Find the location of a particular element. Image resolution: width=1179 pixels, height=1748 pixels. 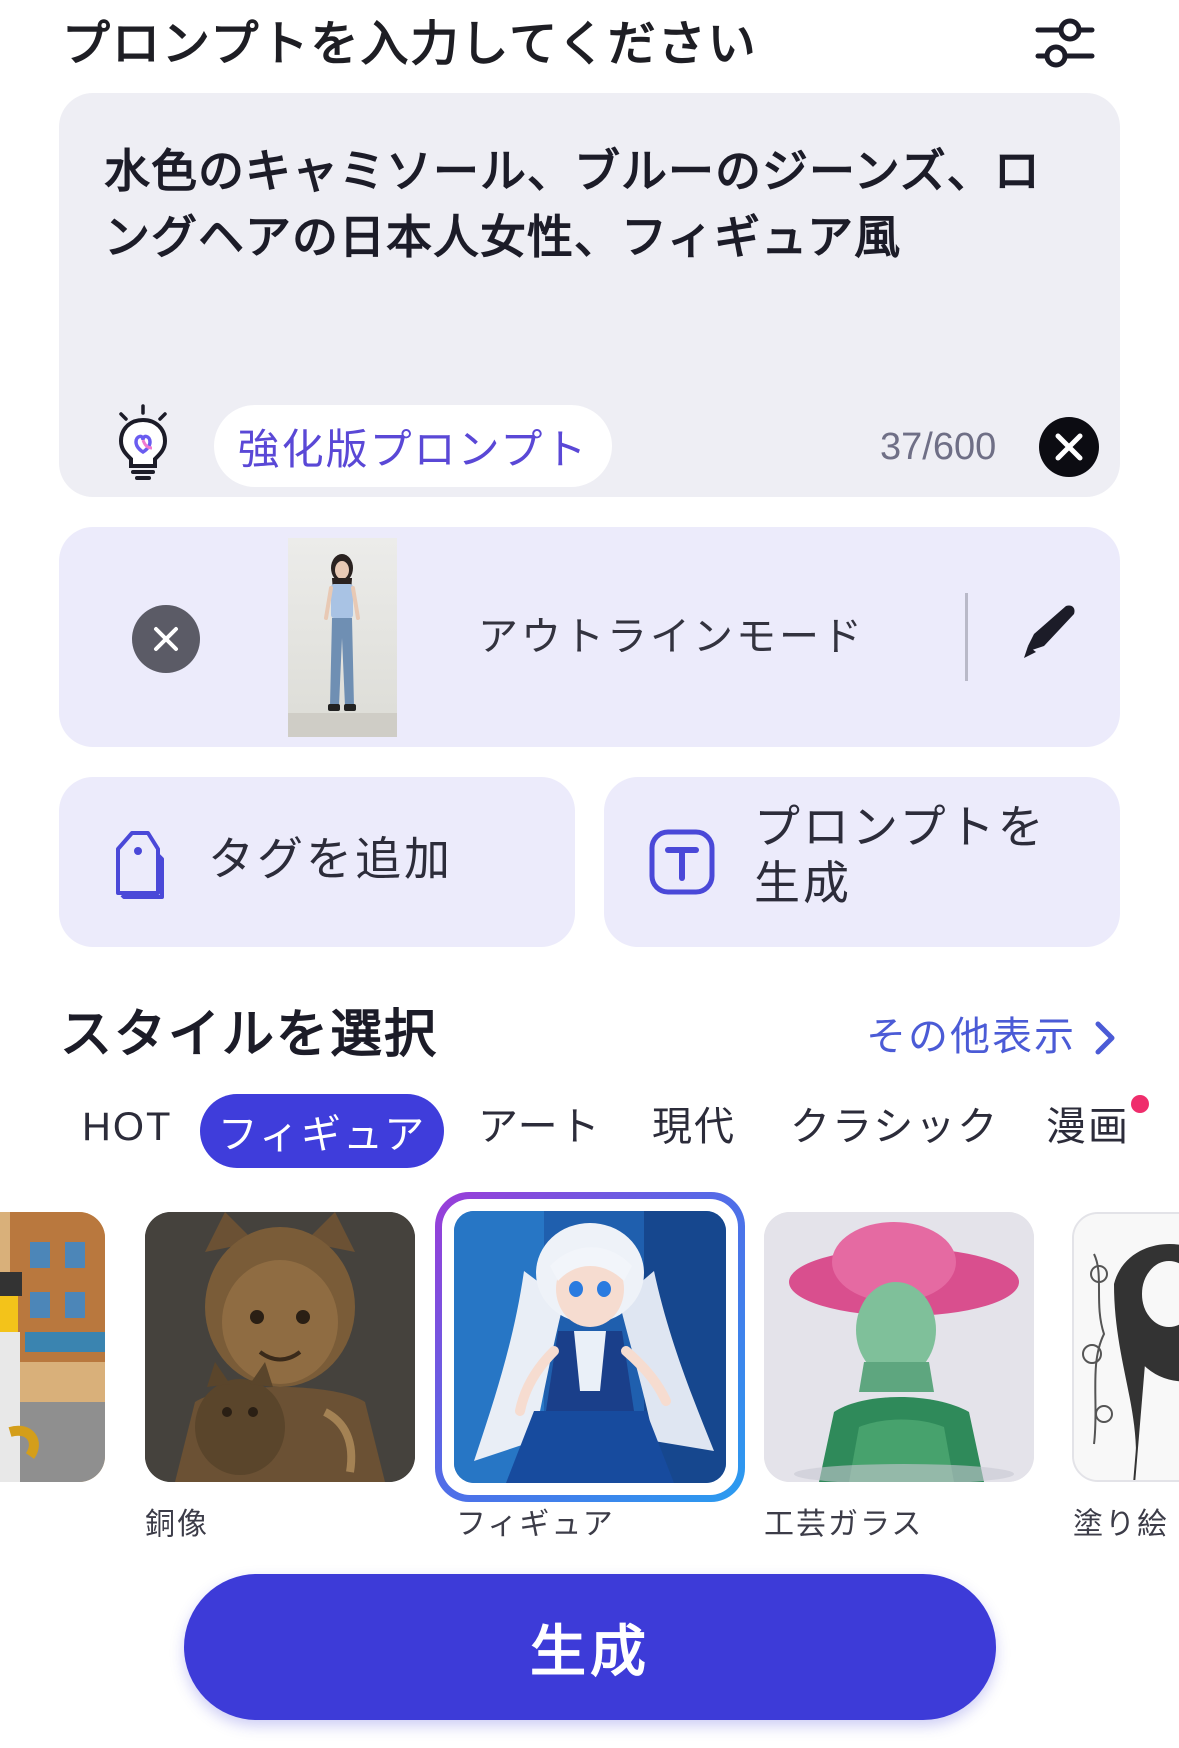

style-label-bronze: 銅像 is located at coordinates (177, 1524).